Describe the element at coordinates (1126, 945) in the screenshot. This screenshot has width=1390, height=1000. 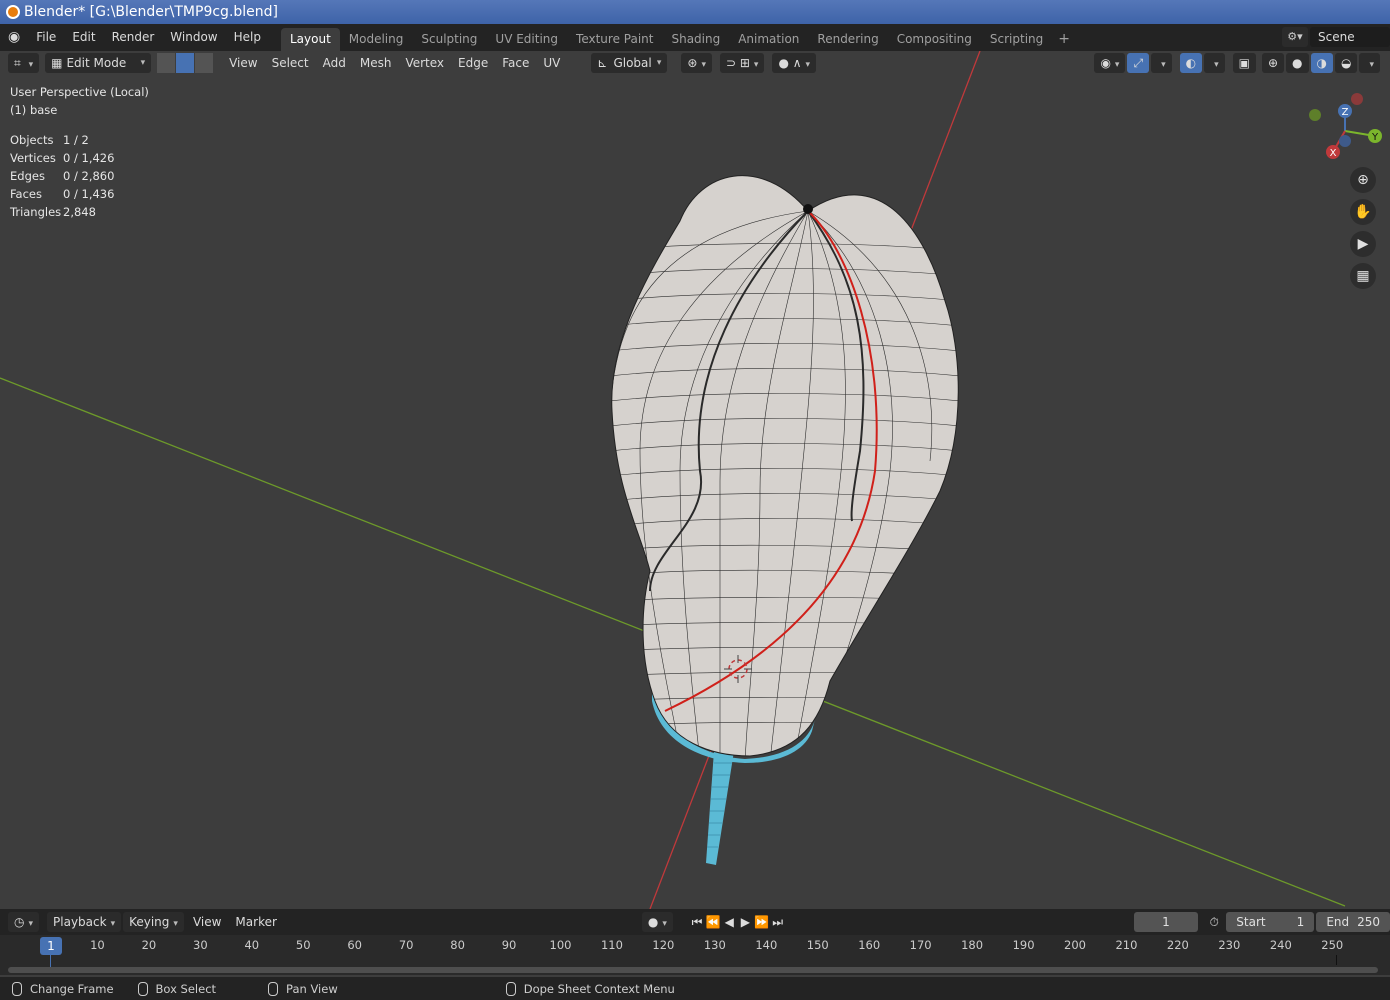
I see `frame-tick-label: 210` at that location.